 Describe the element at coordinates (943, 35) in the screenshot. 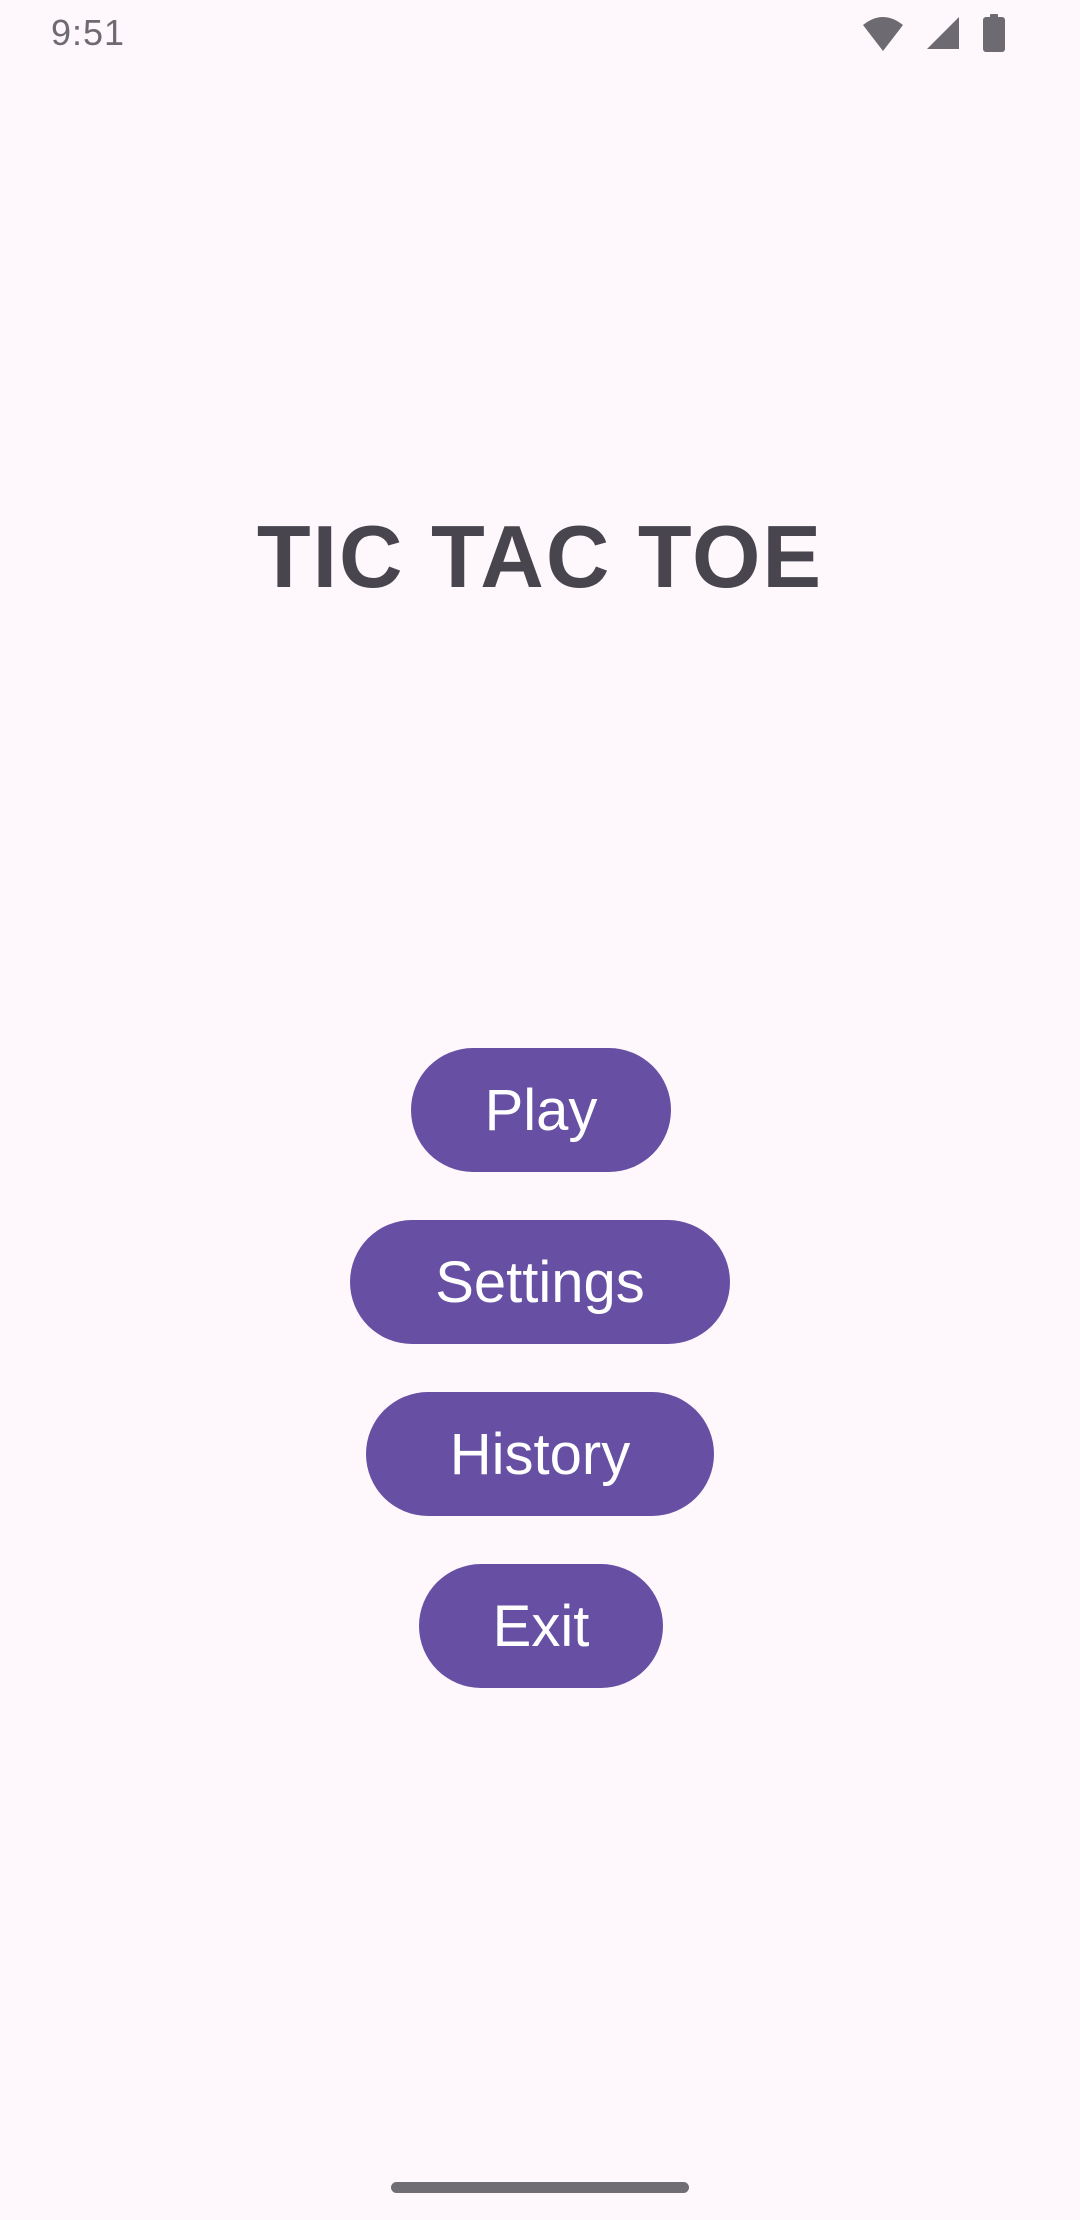

I see `signal-icon` at that location.